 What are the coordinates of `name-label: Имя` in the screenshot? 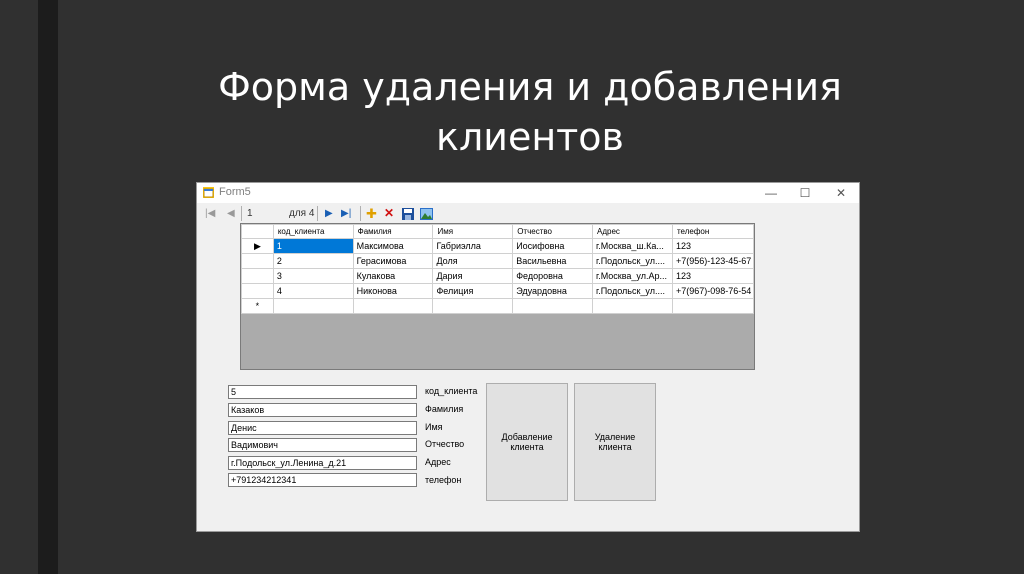 It's located at (434, 427).